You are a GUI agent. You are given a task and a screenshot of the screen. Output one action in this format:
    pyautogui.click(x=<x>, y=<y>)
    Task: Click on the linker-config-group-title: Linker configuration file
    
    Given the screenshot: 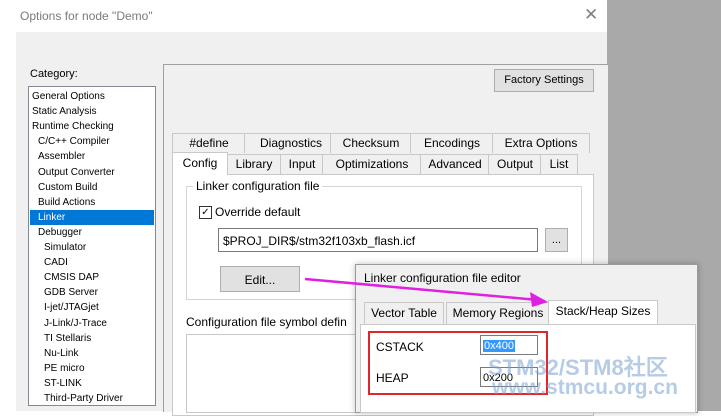 What is the action you would take?
    pyautogui.click(x=258, y=186)
    